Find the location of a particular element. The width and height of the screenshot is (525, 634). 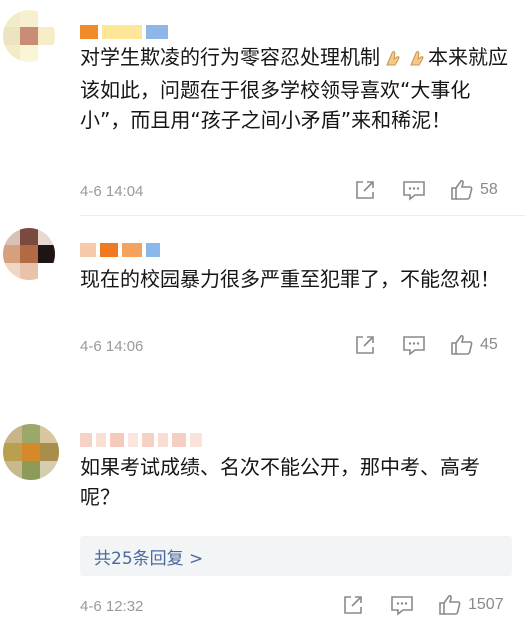

like-count: 58 is located at coordinates (489, 189).